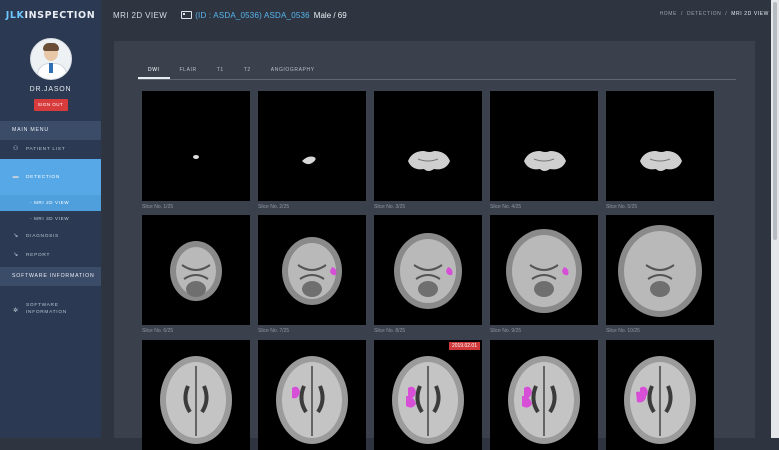 This screenshot has width=779, height=450. Describe the element at coordinates (38, 255) in the screenshot. I see `sidebar-item-label: REPORT` at that location.